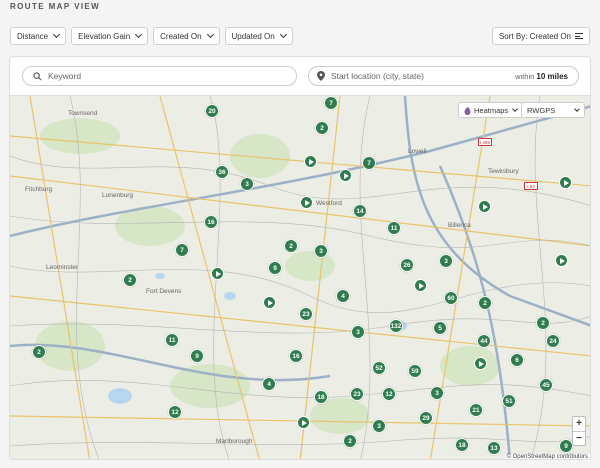  I want to click on route-cluster-marker: 45, so click(546, 385).